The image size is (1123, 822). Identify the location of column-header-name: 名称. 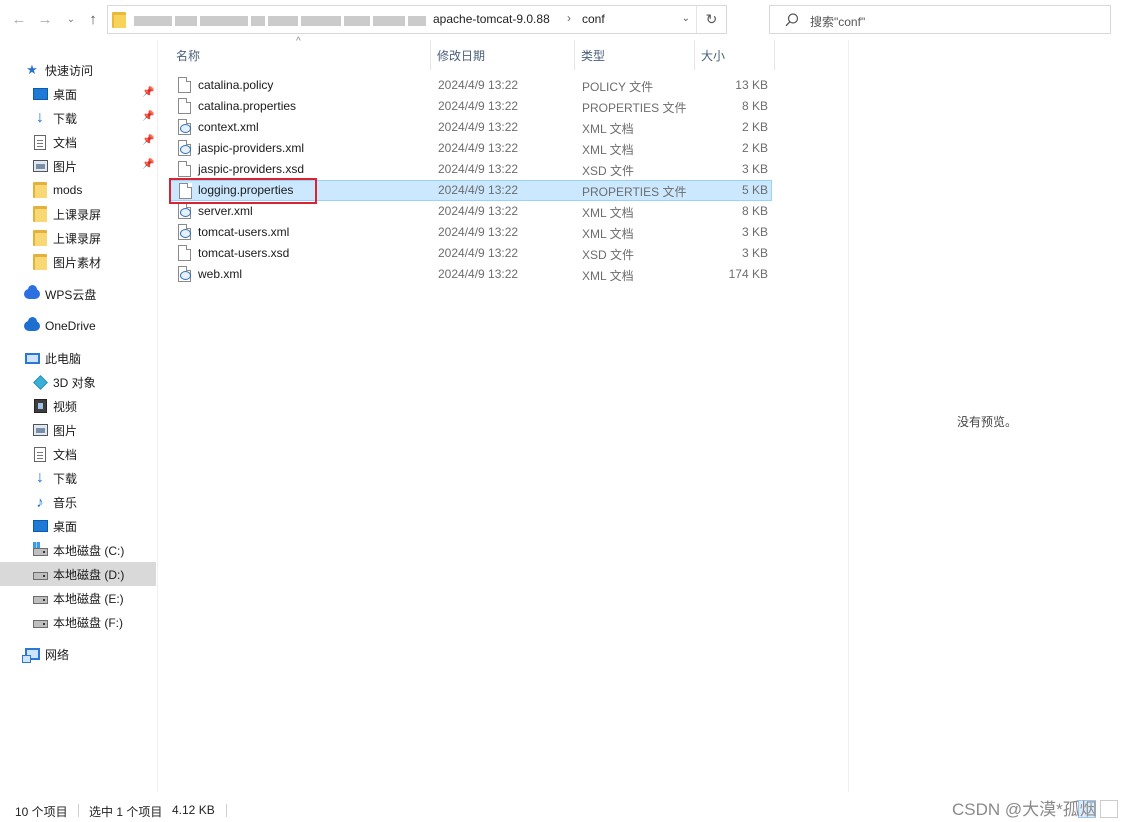
(300, 55).